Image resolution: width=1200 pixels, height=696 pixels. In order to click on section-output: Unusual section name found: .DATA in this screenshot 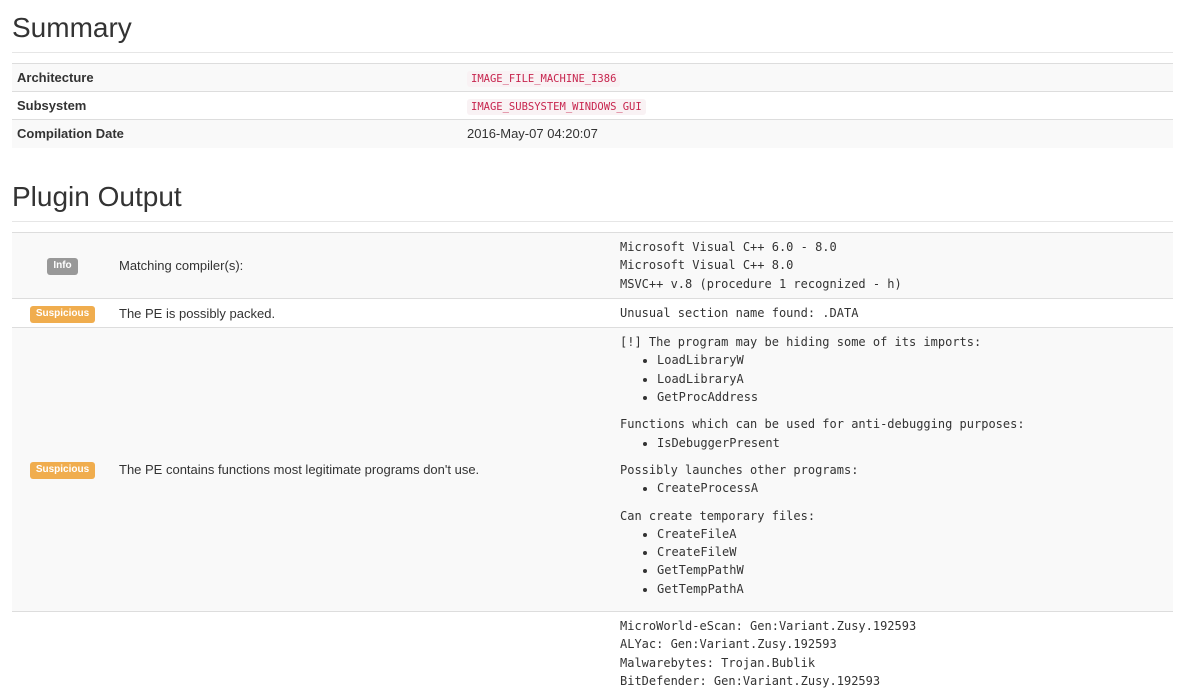, I will do `click(739, 312)`.